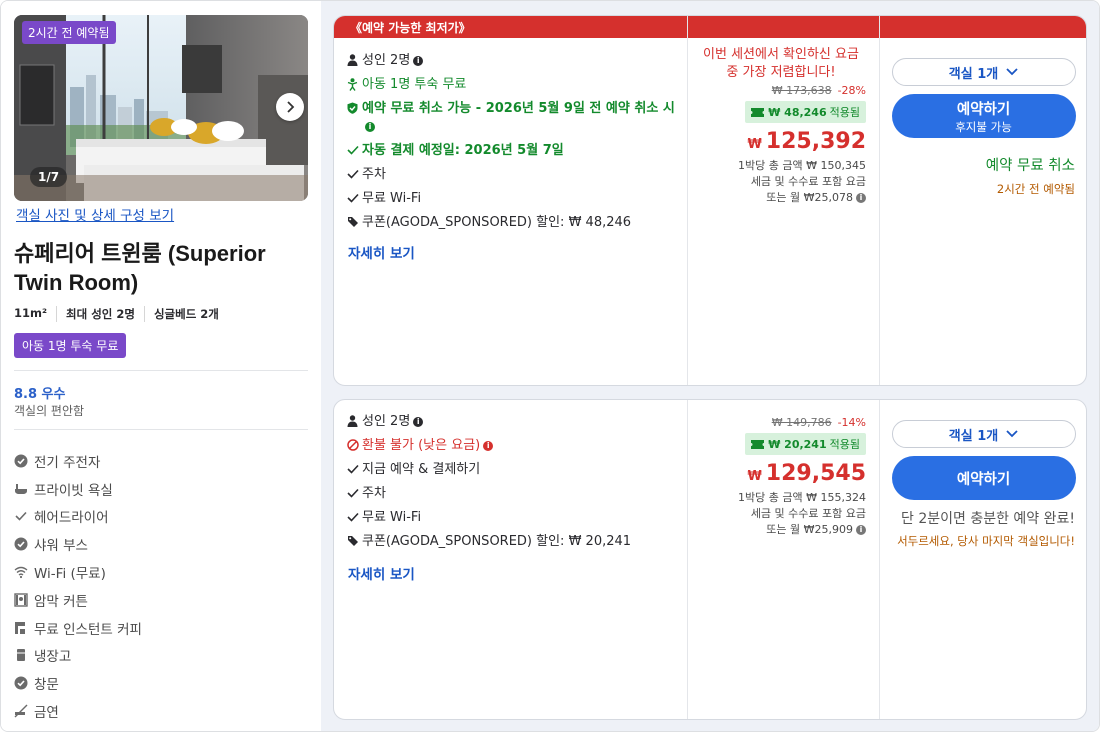  I want to click on prohibited-icon, so click(354, 444).